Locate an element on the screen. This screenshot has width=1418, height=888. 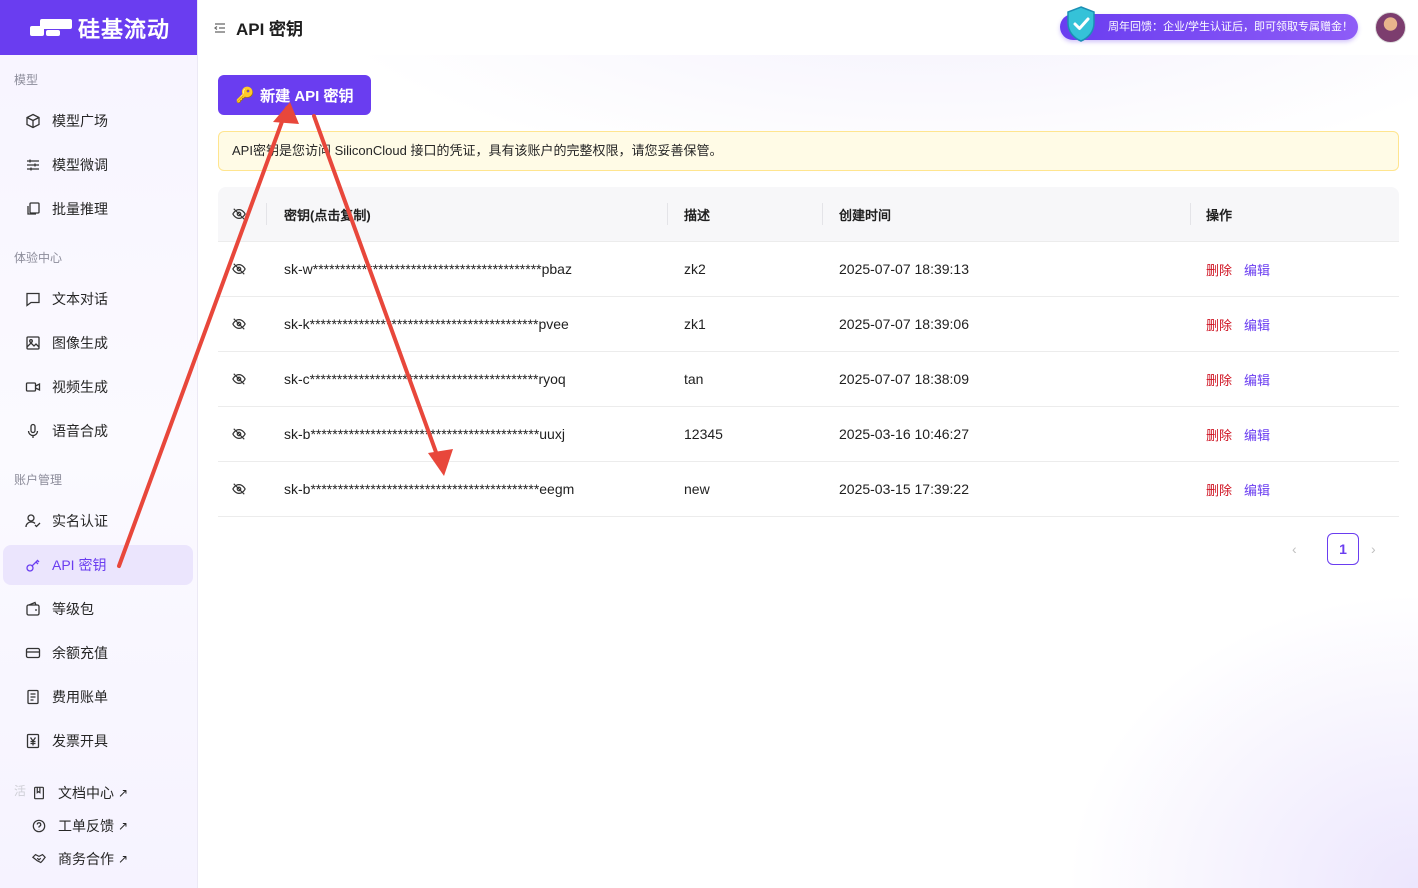
toggle-visibility-all-icon is located at coordinates (242, 214).